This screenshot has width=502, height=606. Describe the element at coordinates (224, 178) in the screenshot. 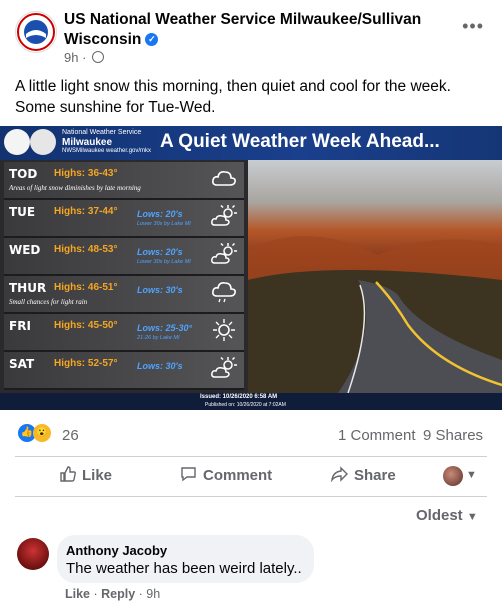

I see `cloud-icon` at that location.